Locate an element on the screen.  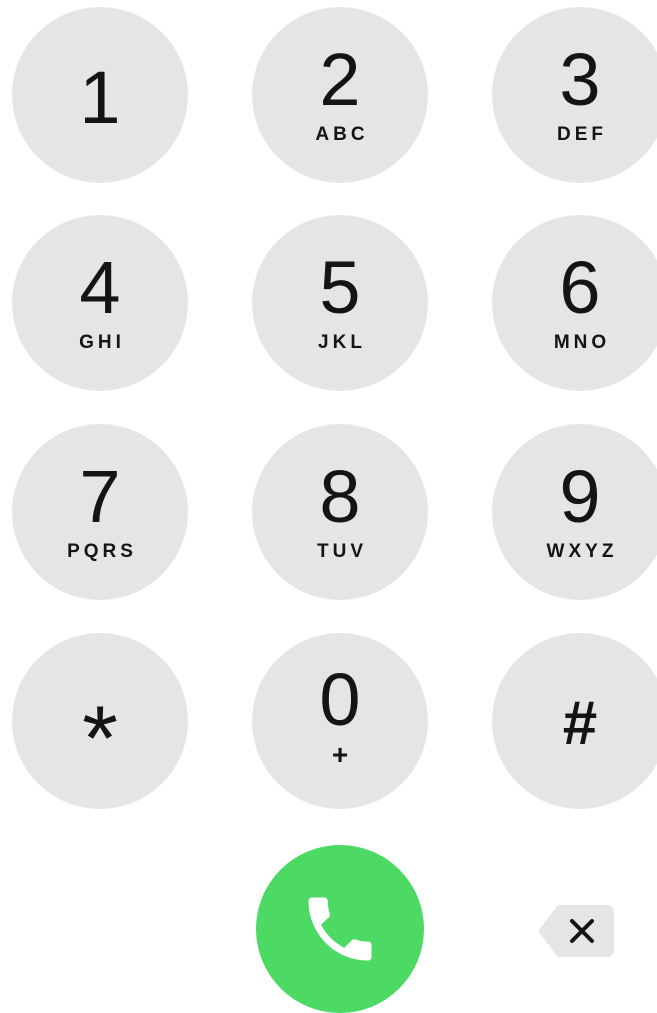
key-letters: ABC is located at coordinates (342, 134).